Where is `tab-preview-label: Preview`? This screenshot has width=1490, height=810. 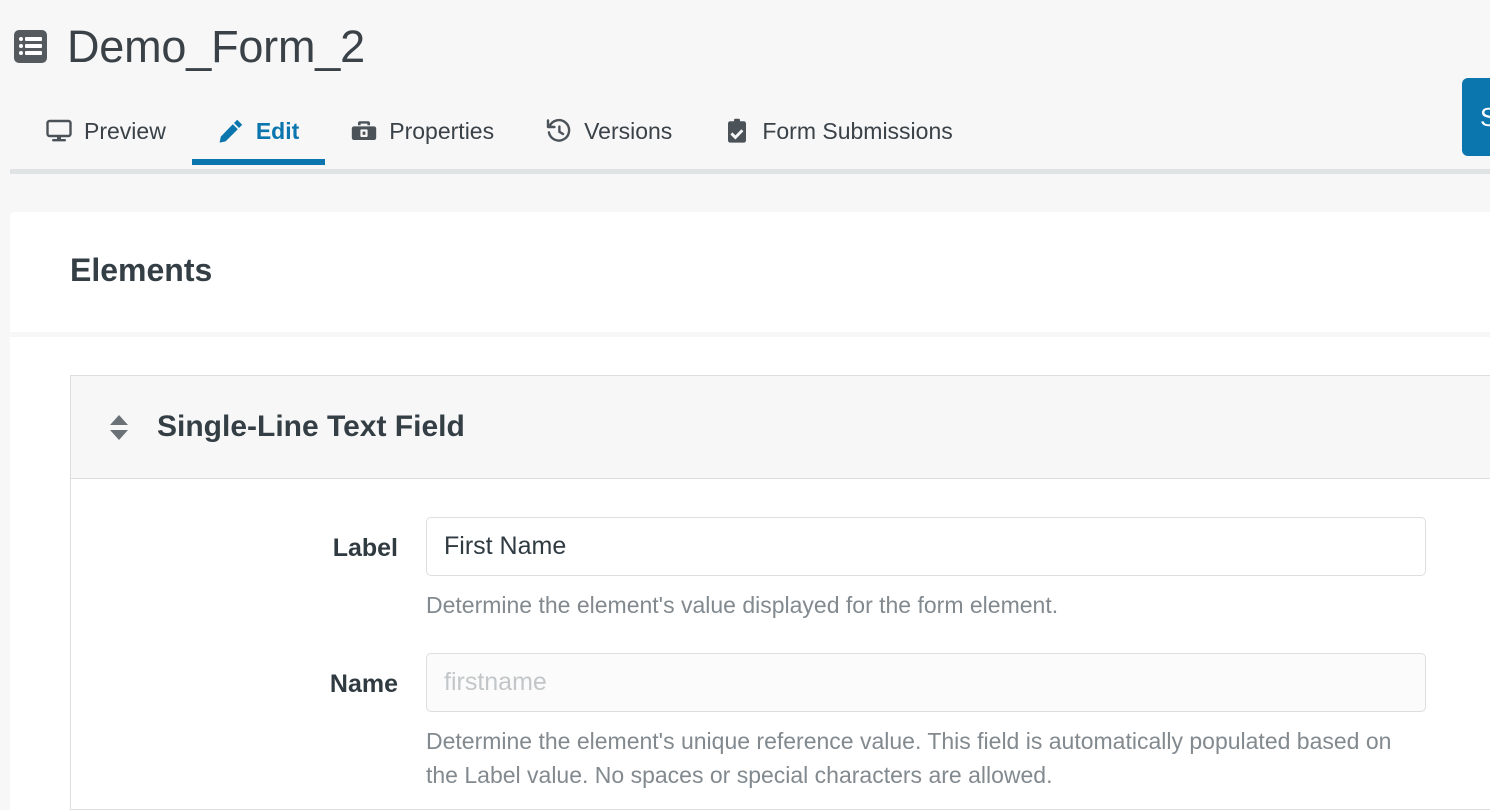
tab-preview-label: Preview is located at coordinates (125, 130).